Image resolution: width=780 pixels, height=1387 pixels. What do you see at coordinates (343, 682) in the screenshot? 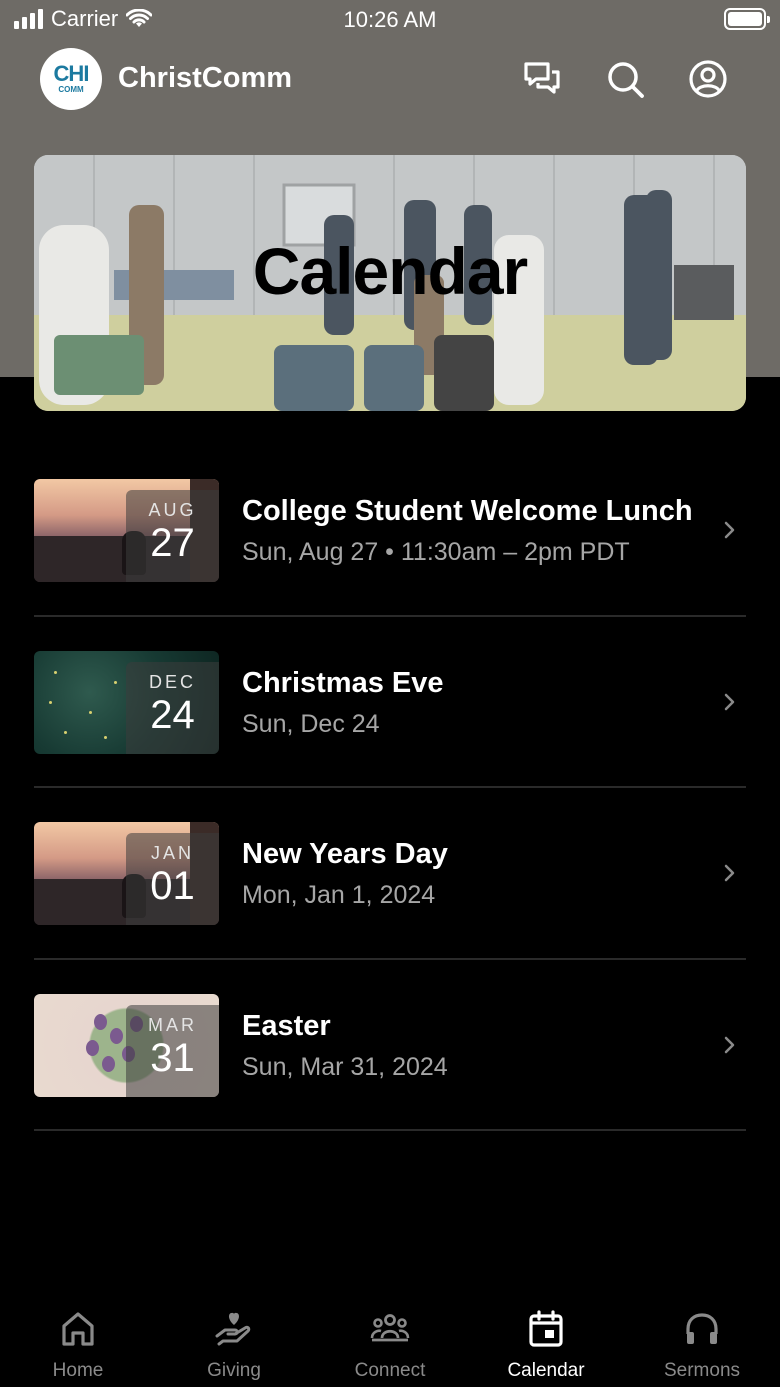
I see `event-title: Christmas Eve` at bounding box center [343, 682].